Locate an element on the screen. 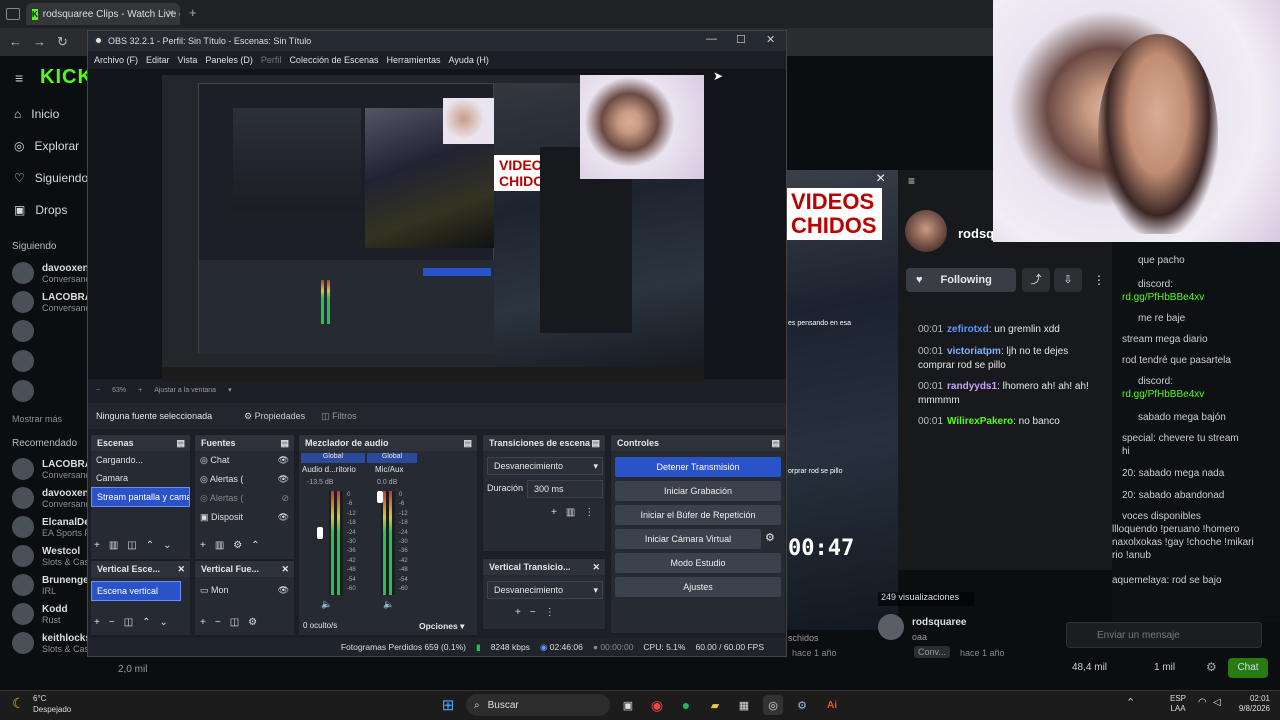 Image resolution: width=1280 pixels, height=720 pixels. move-up-icon: ⌃ is located at coordinates (146, 622).